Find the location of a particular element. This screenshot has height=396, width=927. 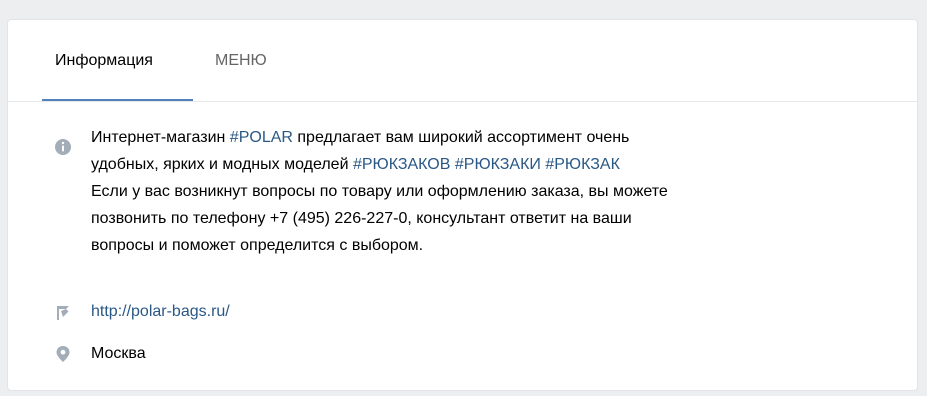

link-arrow-icon is located at coordinates (63, 313).